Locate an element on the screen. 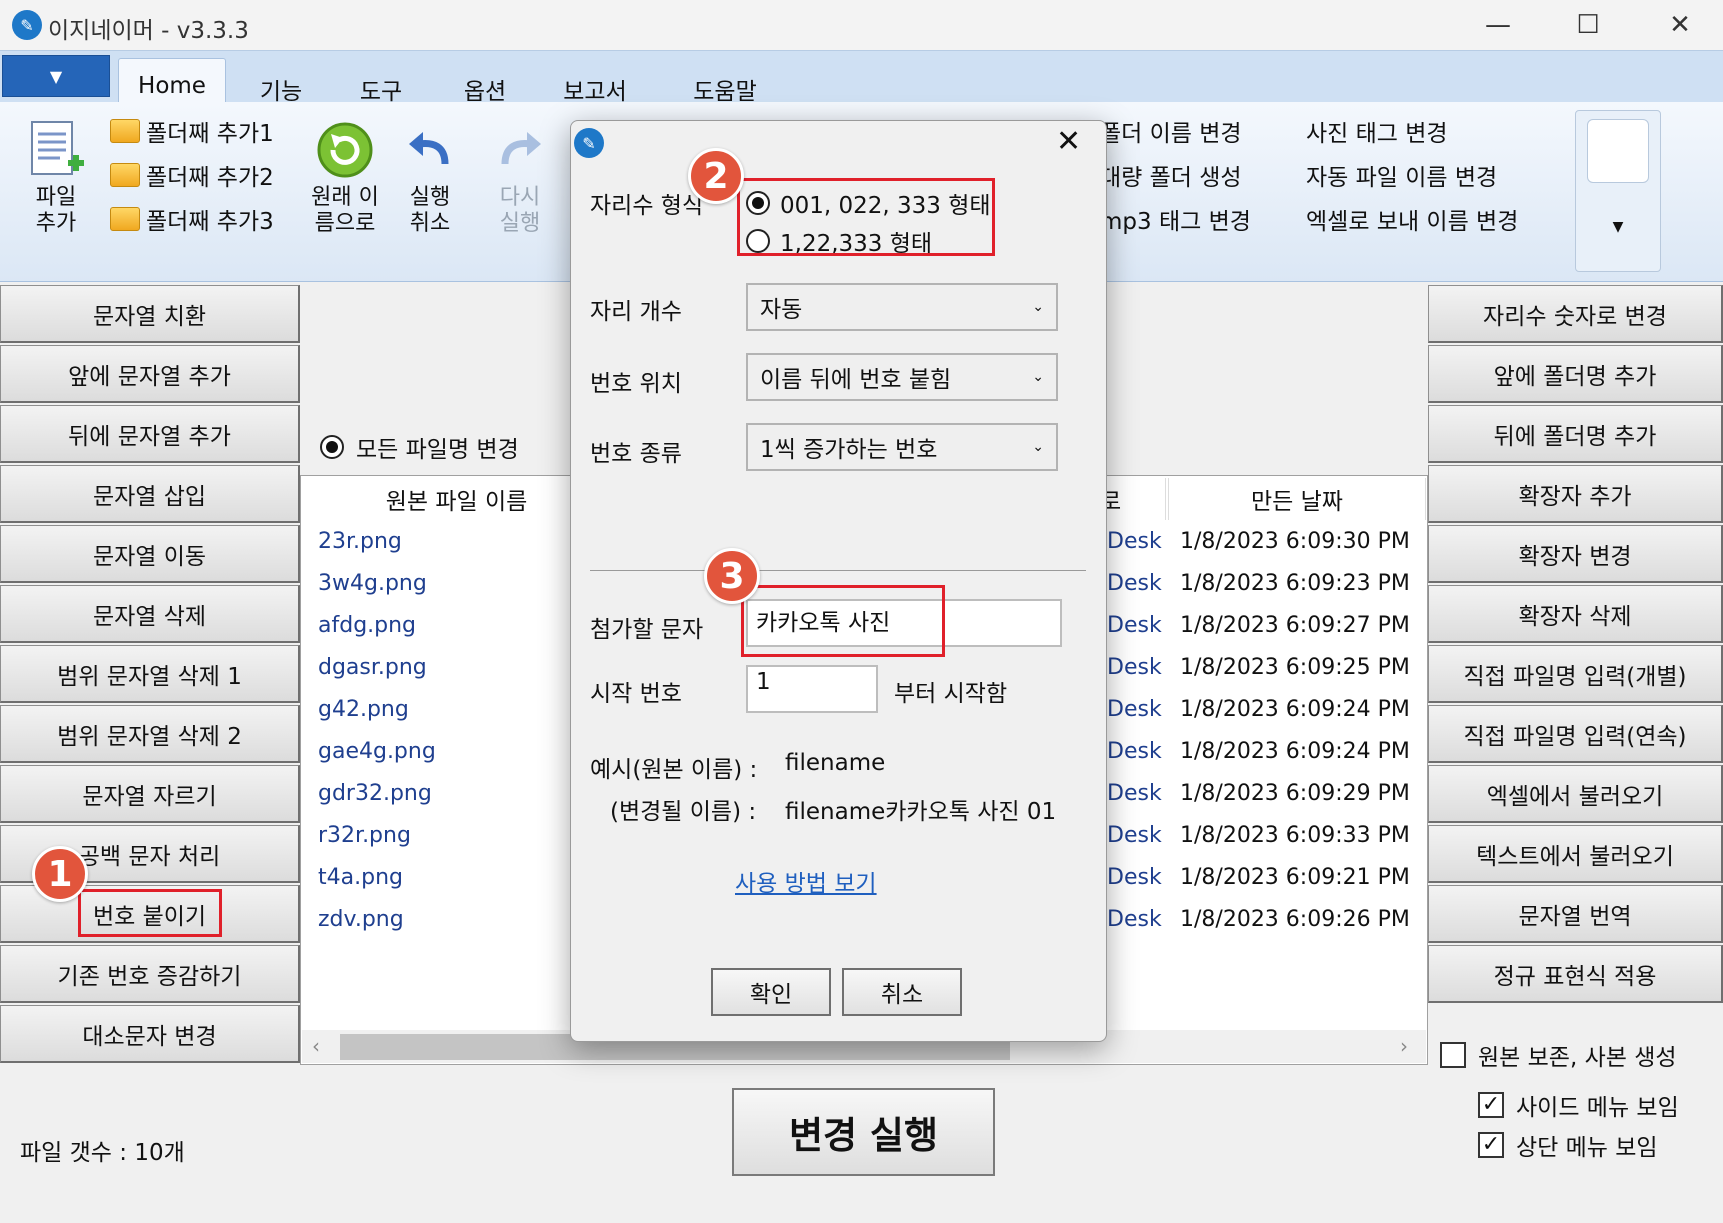  file-date: 1/8/2023 6:09:27 PM is located at coordinates (1295, 625).